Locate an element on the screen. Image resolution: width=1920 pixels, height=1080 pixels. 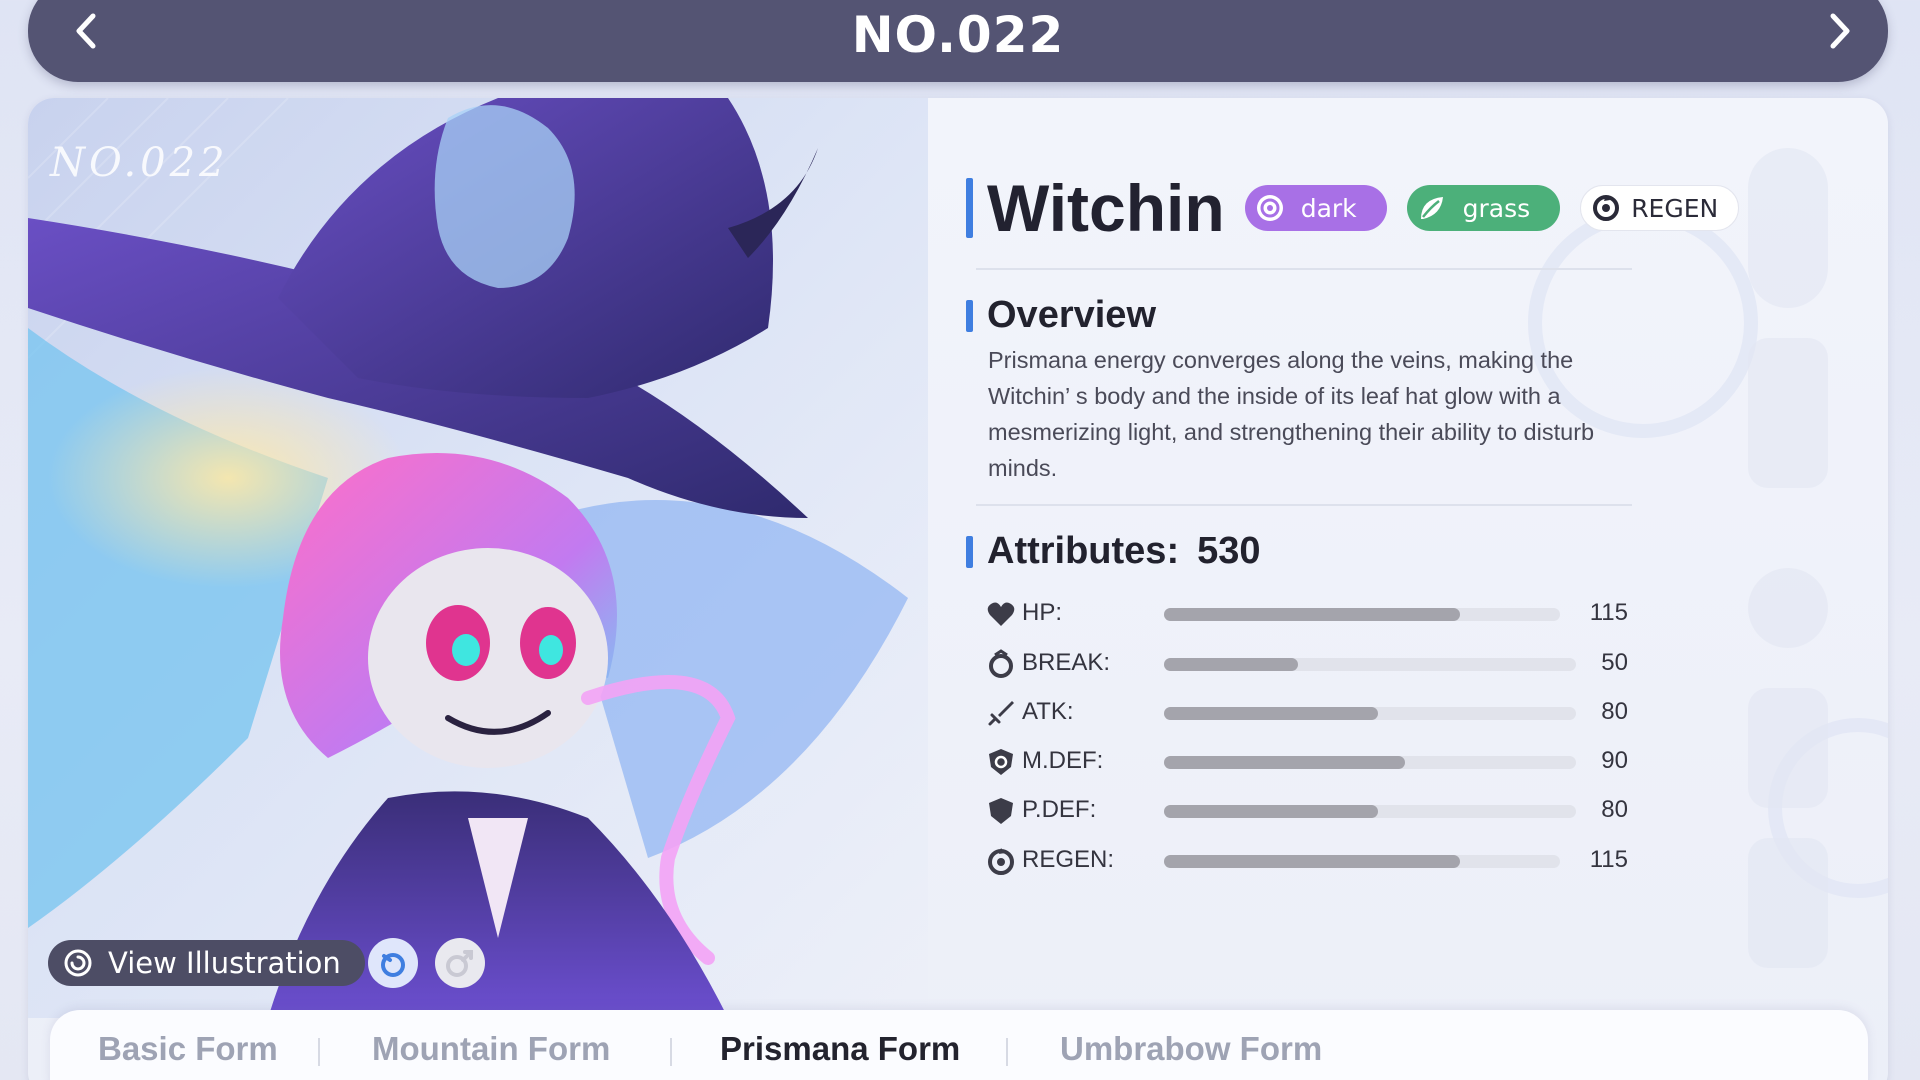
stat-label: ATK: is located at coordinates (1048, 711).